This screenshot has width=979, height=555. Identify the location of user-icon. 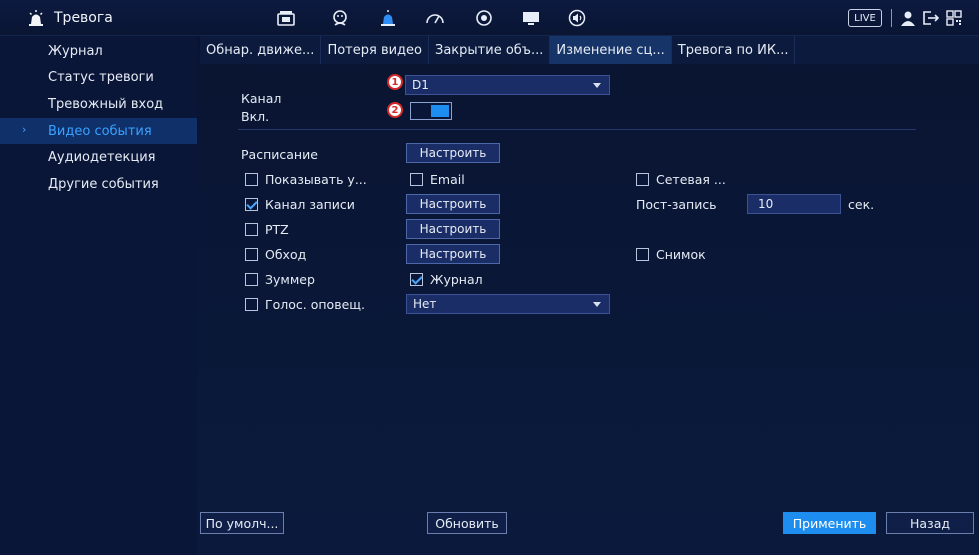
(908, 18).